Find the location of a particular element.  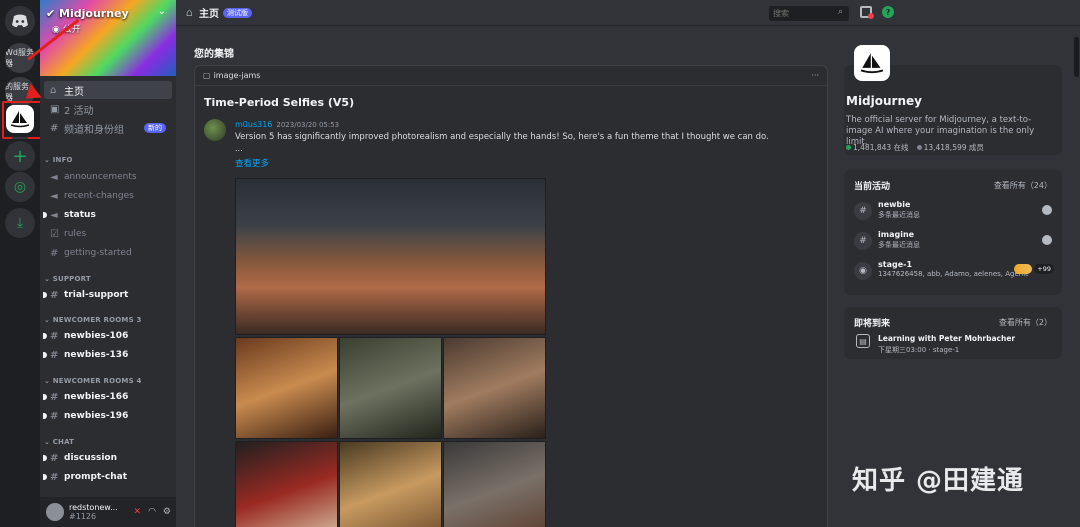

author-name: m0us316 is located at coordinates (253, 124).